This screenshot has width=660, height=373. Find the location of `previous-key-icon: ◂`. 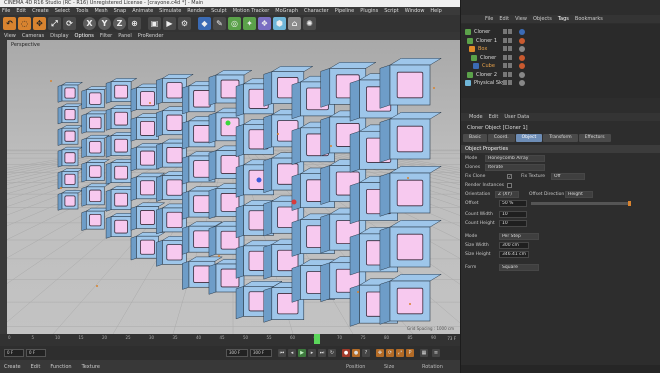

previous-key-icon: ◂ is located at coordinates (292, 353).